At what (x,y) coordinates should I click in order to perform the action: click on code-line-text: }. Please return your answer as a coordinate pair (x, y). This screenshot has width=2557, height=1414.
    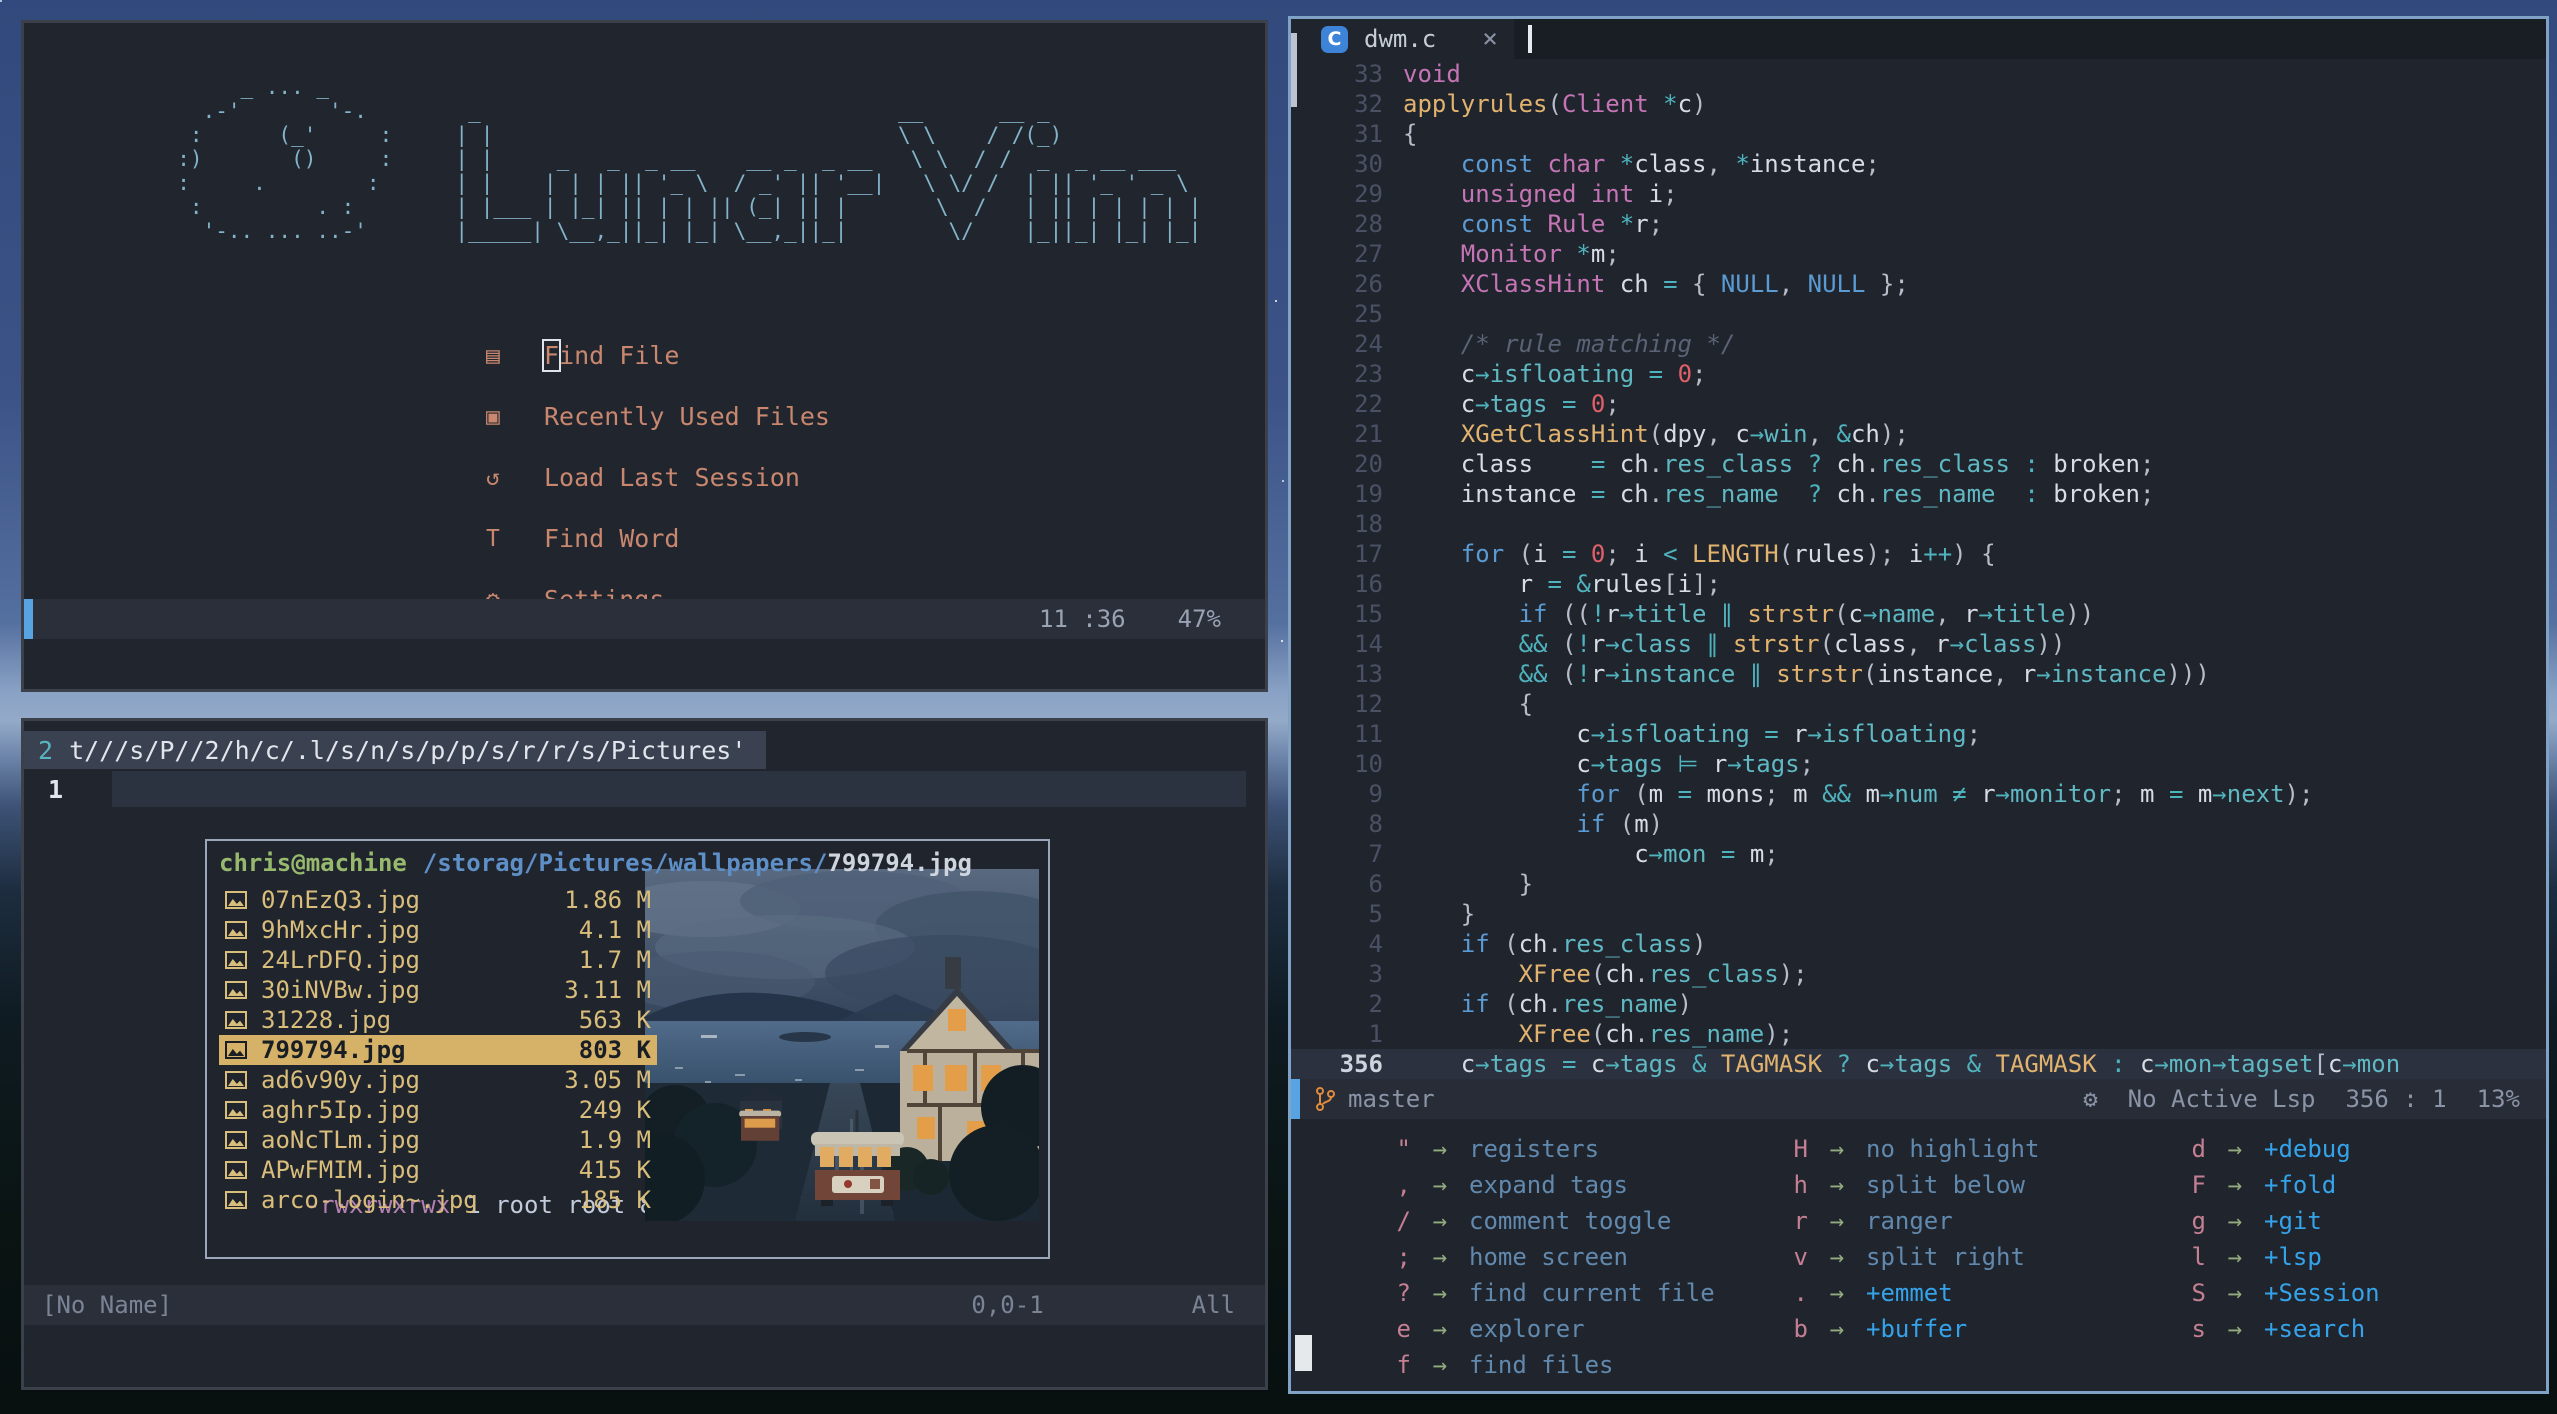
    Looking at the image, I should click on (1468, 884).